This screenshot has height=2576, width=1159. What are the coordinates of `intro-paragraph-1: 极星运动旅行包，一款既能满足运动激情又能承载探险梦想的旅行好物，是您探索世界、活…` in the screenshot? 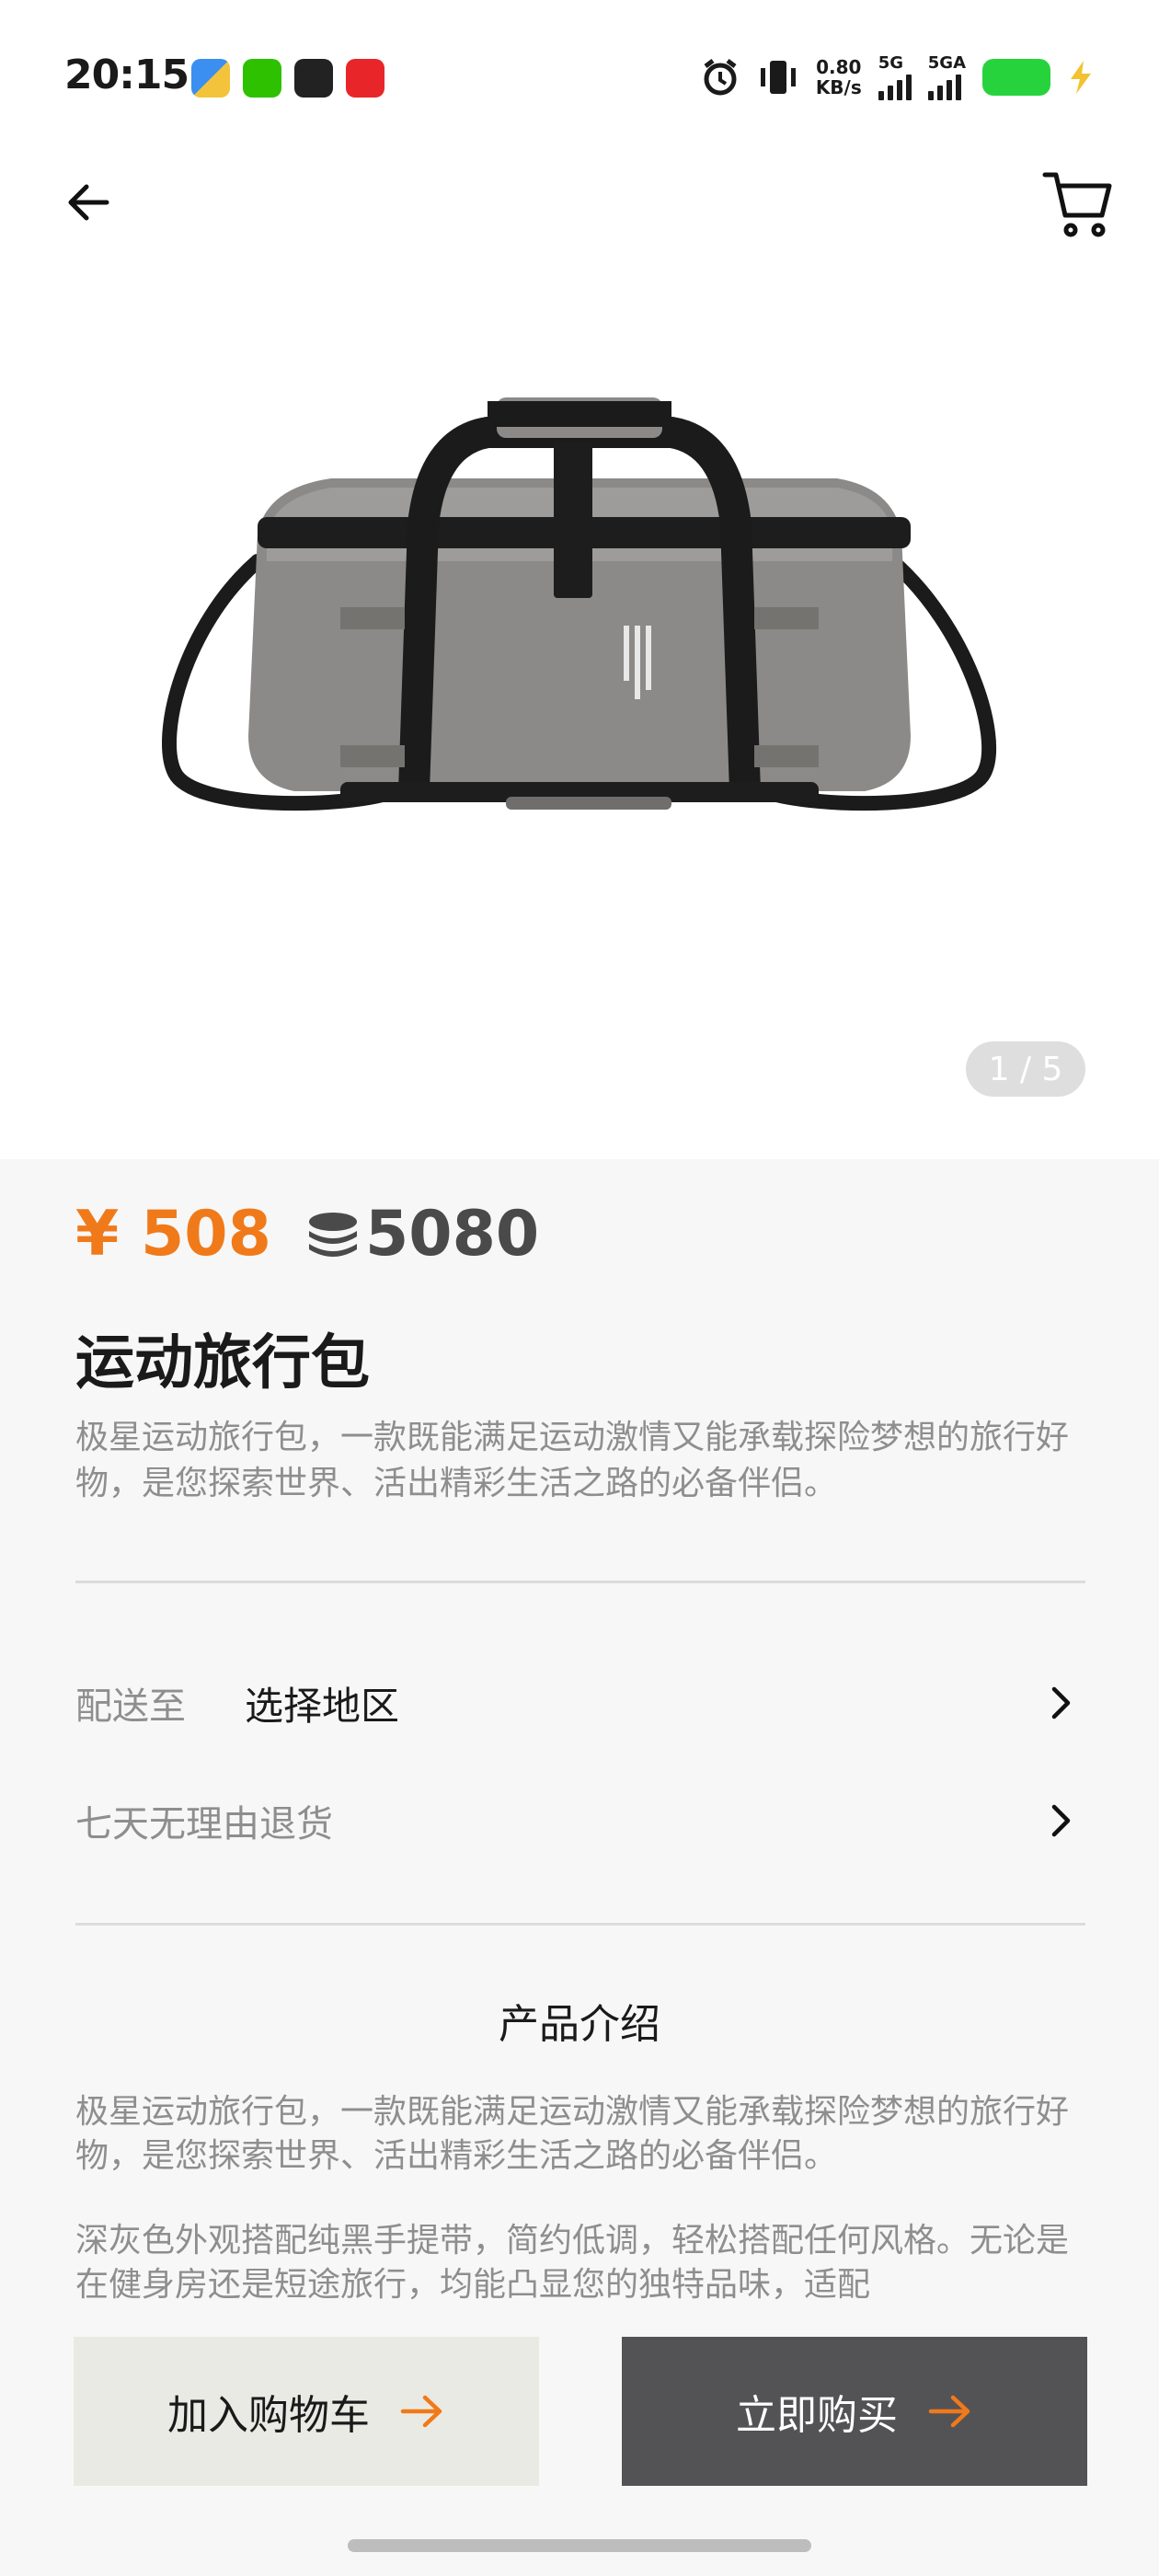 It's located at (572, 2134).